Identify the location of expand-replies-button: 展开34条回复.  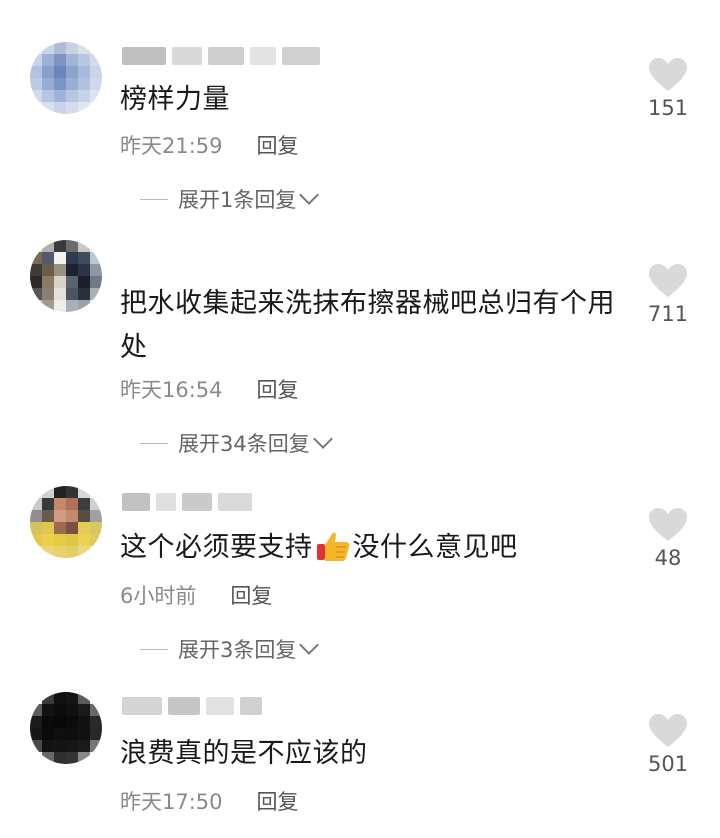
(236, 443).